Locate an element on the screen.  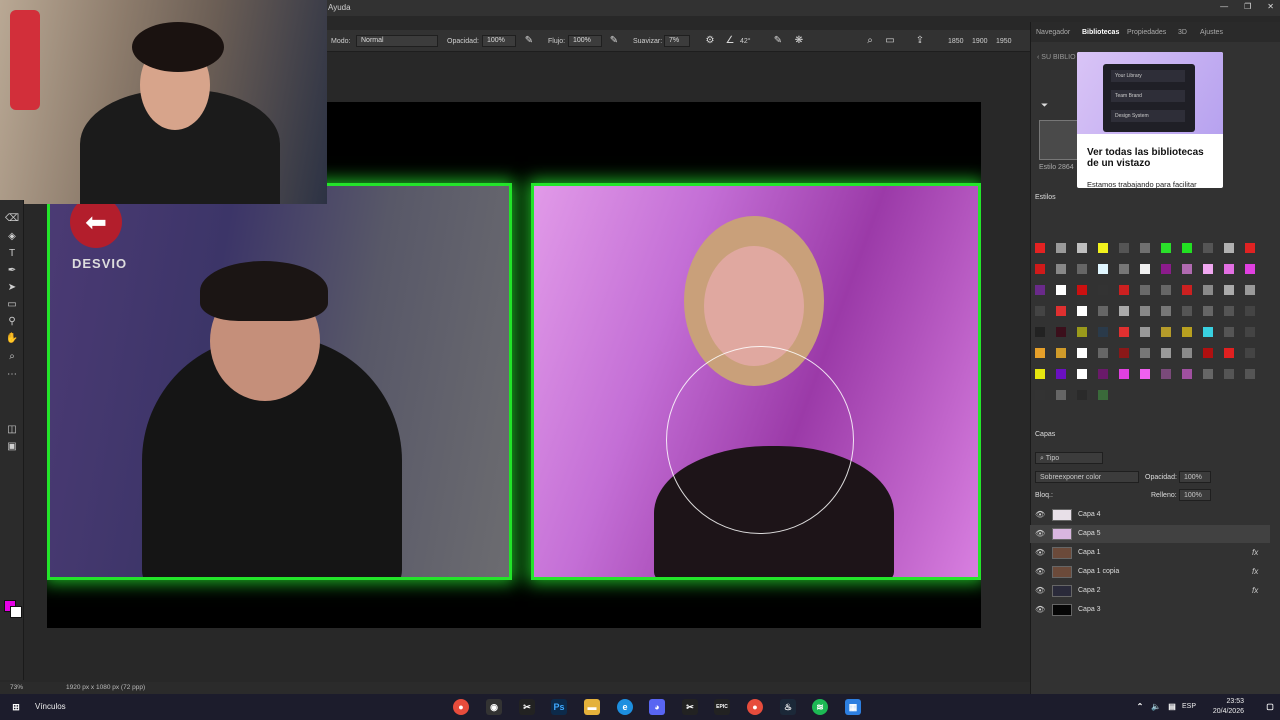
layer-row: 👁 Capa 4 is located at coordinates (1150, 515).